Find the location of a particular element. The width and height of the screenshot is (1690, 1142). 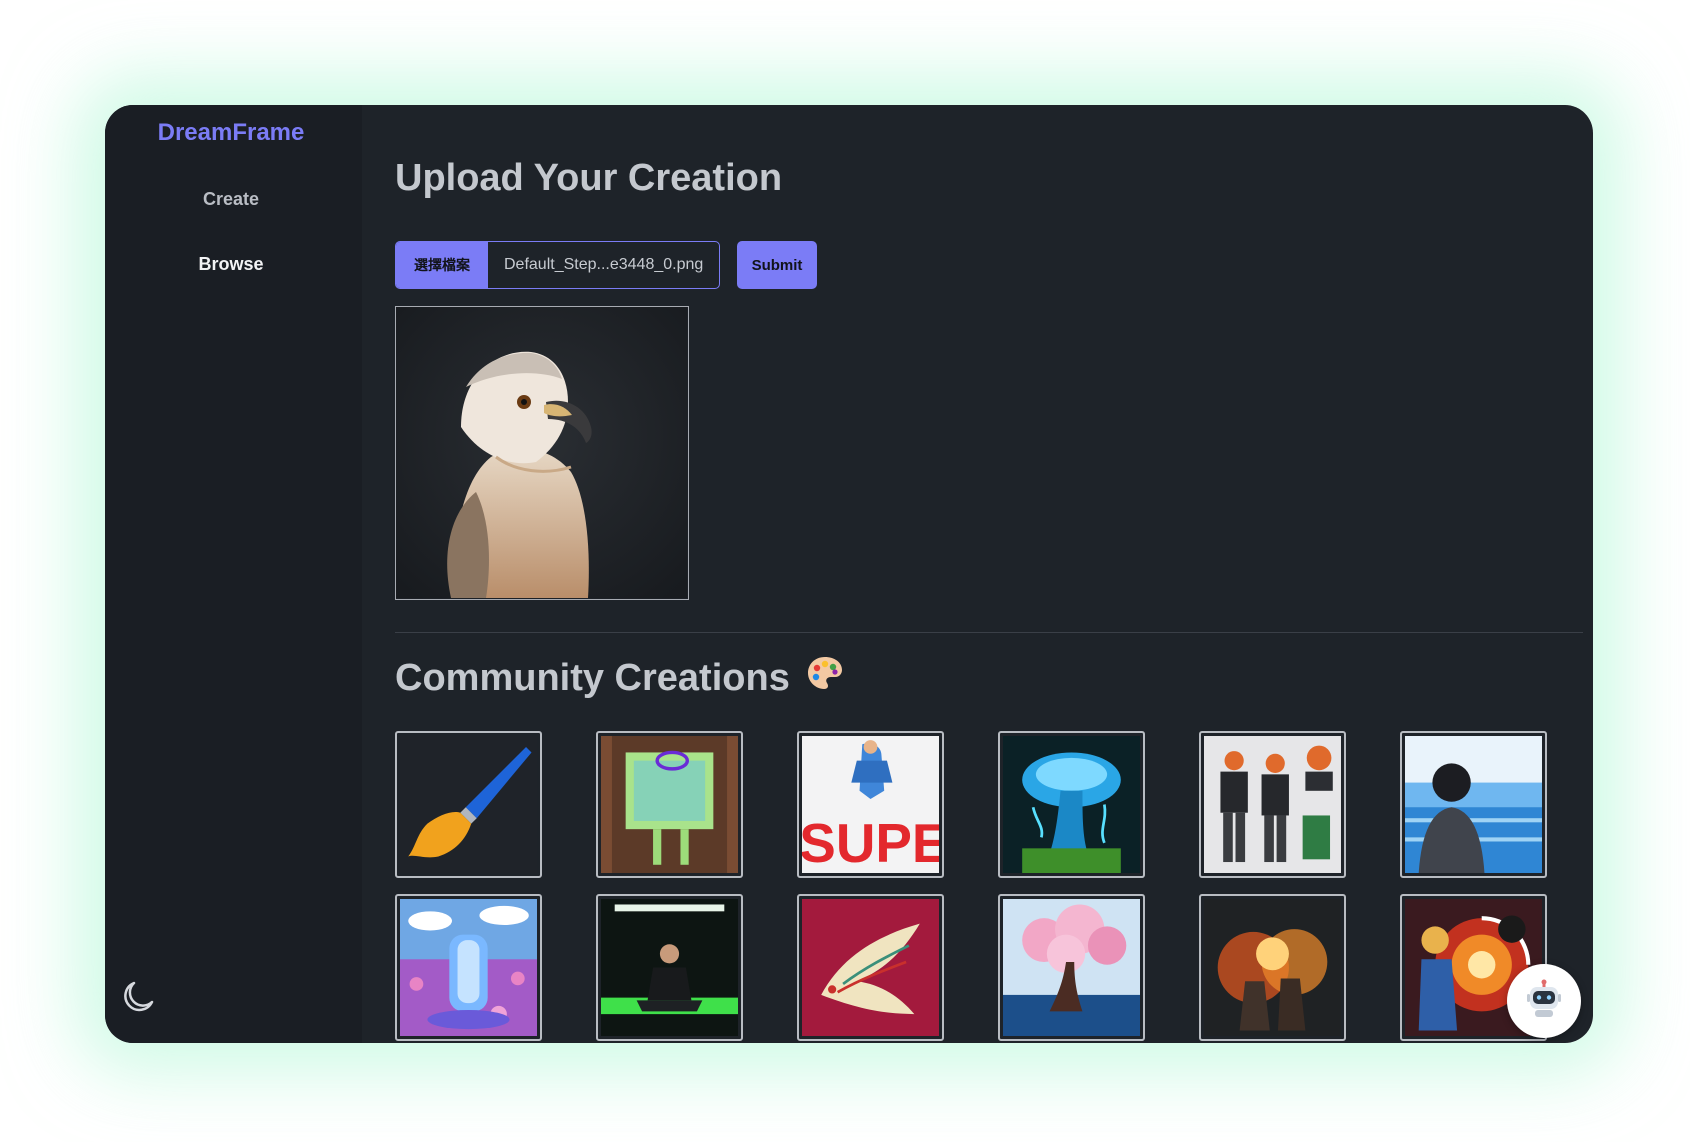

community-title: Community Creations is located at coordinates (619, 678).